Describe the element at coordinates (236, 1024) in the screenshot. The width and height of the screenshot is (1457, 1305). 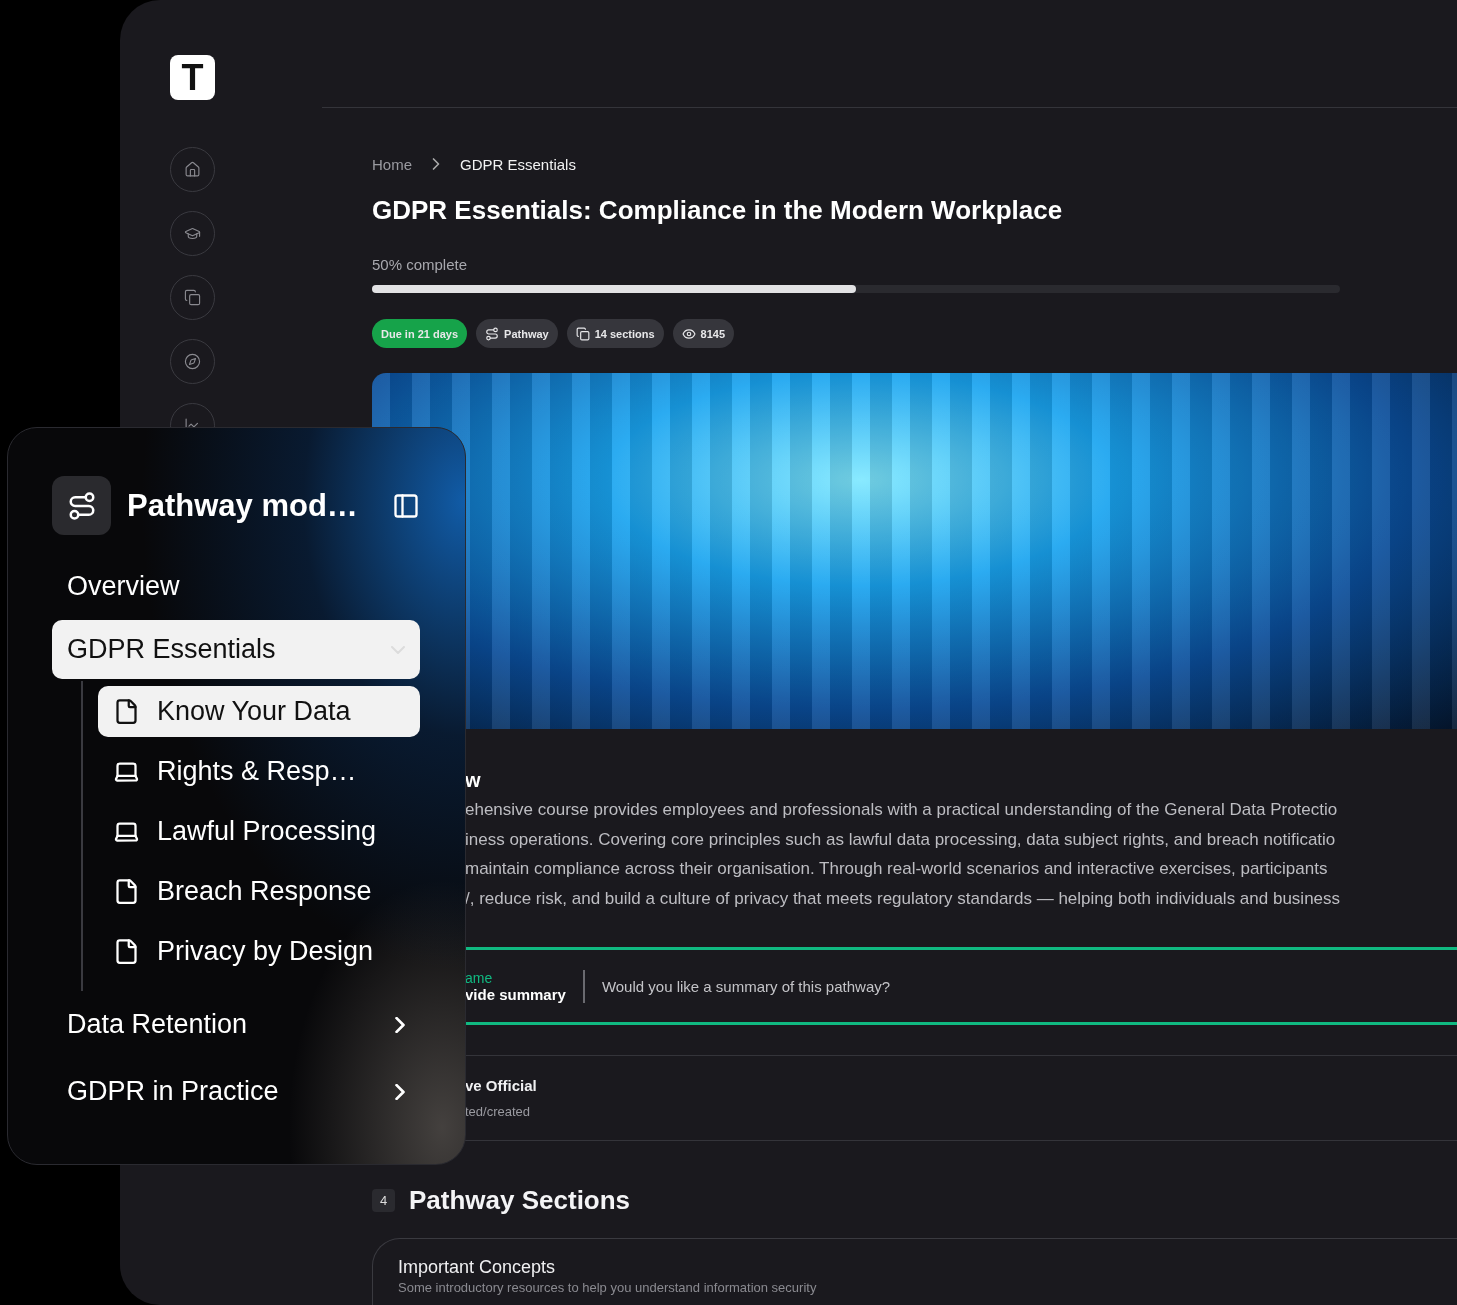
I see `nav-item: Data Retention` at that location.